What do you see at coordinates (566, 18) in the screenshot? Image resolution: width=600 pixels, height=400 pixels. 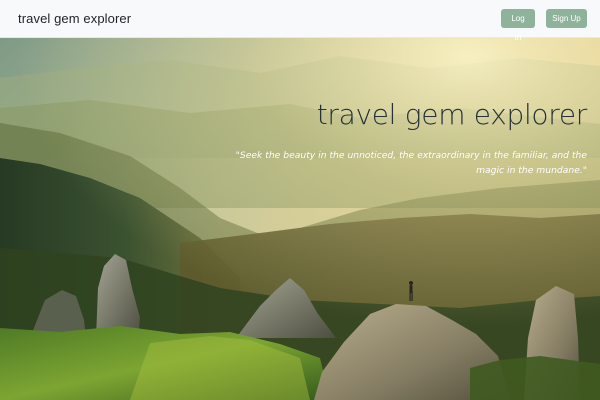 I see `signup-button: Sign Up` at bounding box center [566, 18].